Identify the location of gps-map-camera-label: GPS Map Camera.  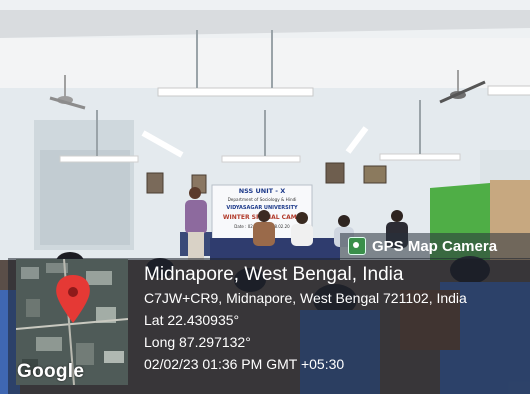
(435, 246).